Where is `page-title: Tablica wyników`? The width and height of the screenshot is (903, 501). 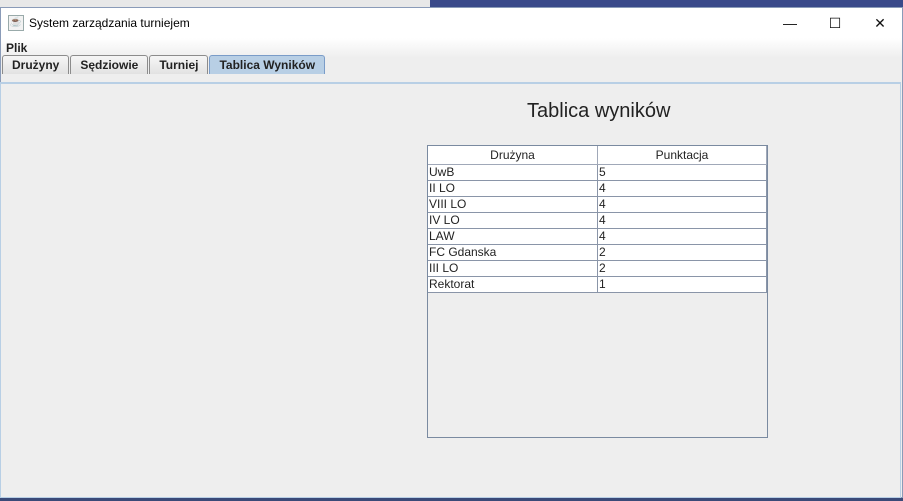
page-title: Tablica wyników is located at coordinates (599, 111).